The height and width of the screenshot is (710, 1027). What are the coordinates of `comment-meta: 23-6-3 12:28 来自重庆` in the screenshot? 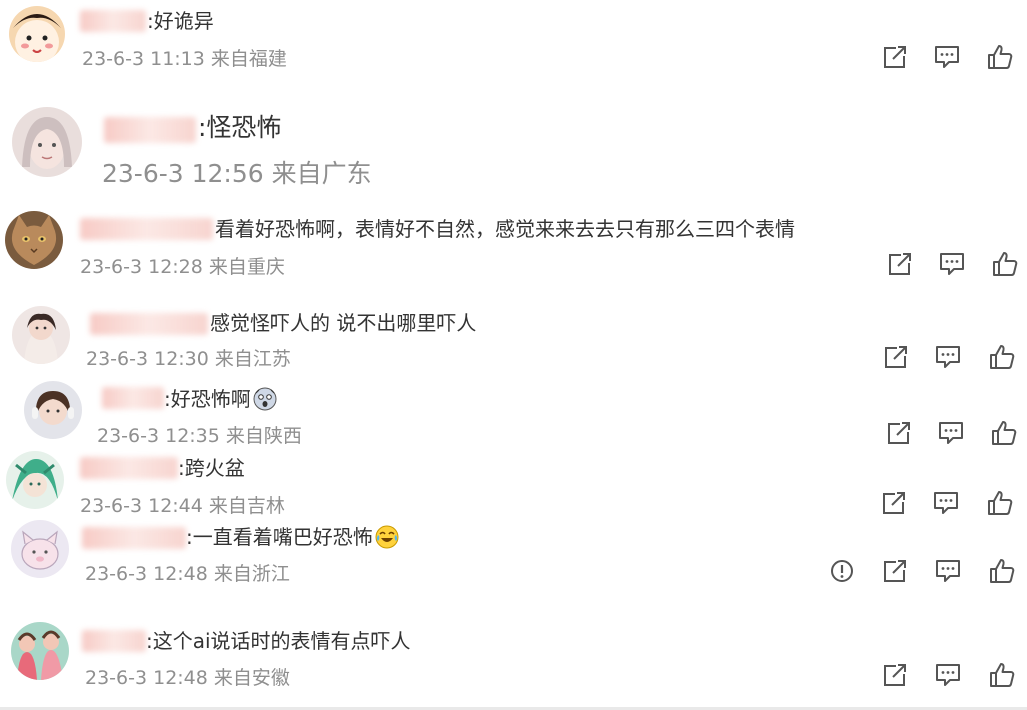 It's located at (182, 267).